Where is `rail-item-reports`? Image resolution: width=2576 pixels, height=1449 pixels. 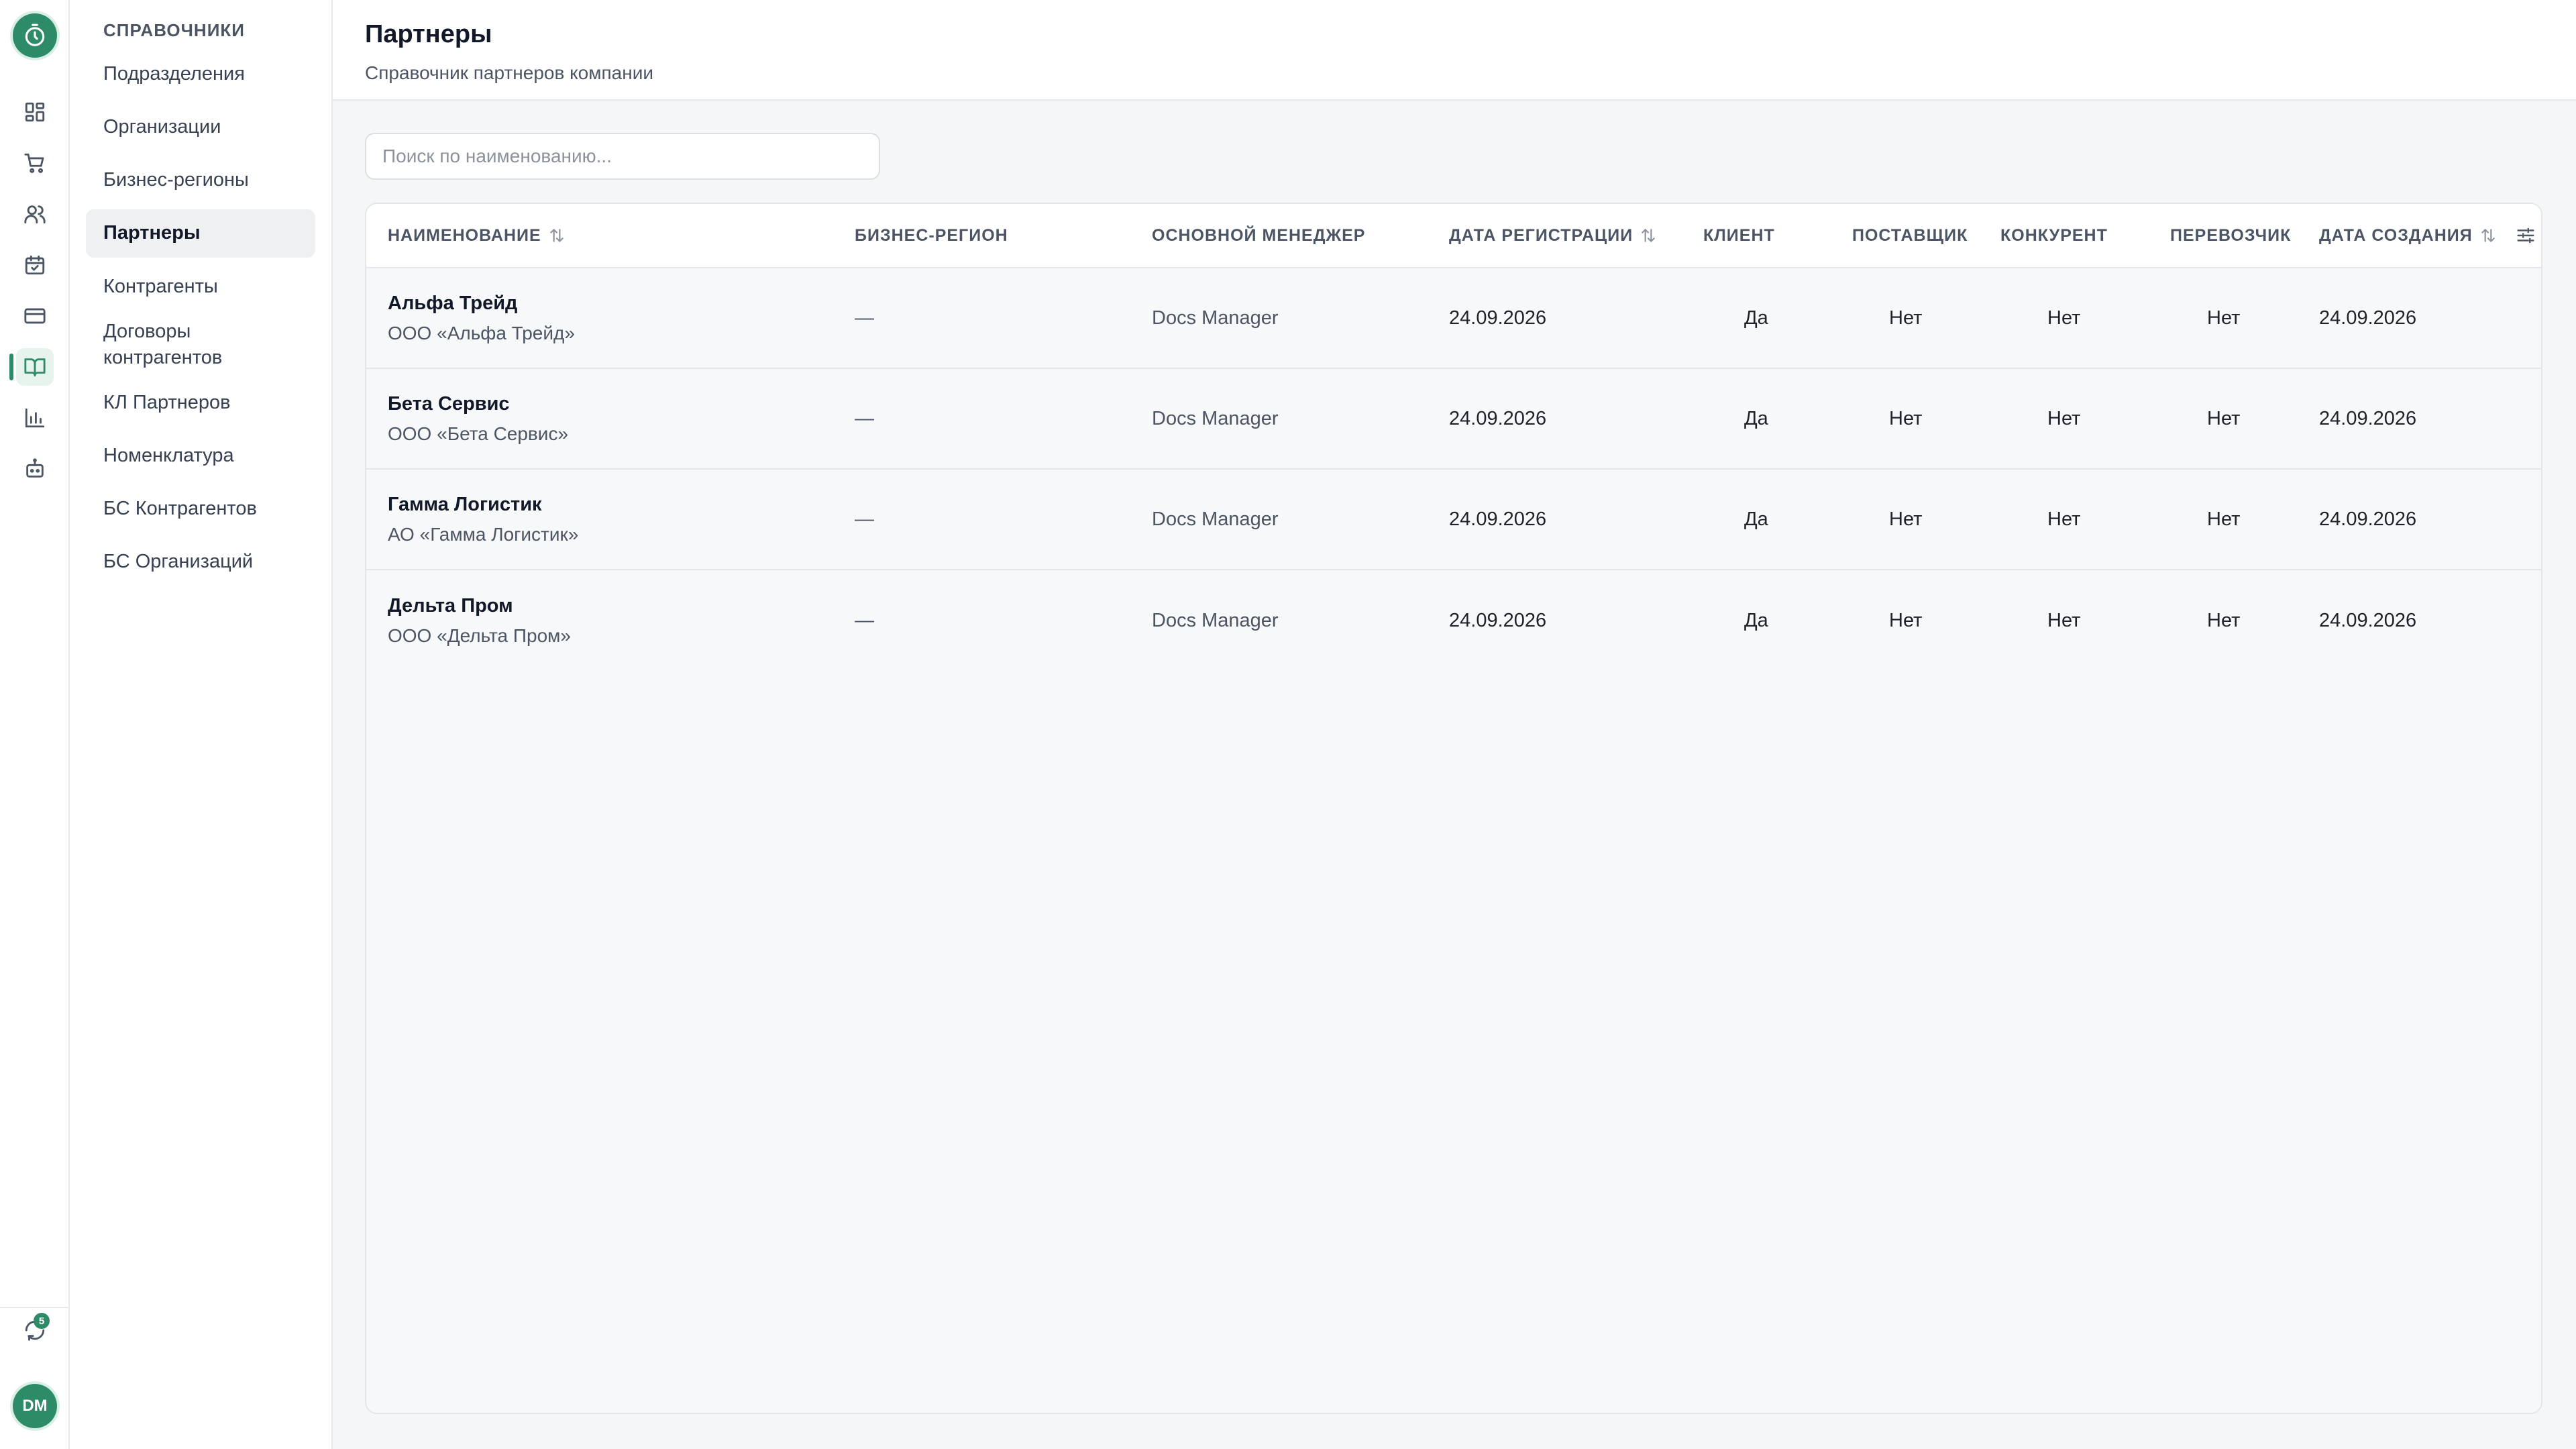
rail-item-reports is located at coordinates (35, 418).